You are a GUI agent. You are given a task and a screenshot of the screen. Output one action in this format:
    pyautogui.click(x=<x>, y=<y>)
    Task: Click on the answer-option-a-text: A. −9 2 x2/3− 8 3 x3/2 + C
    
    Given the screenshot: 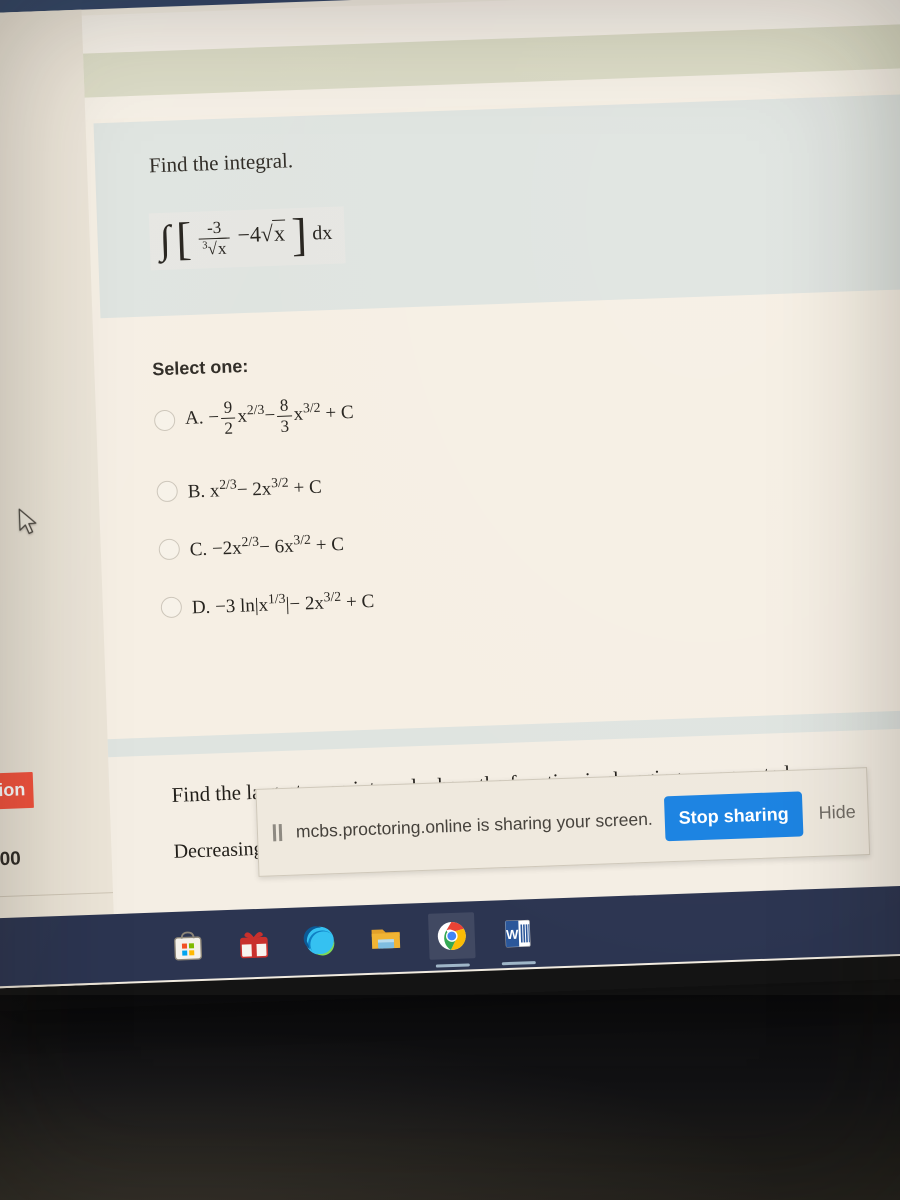 What is the action you would take?
    pyautogui.click(x=269, y=416)
    